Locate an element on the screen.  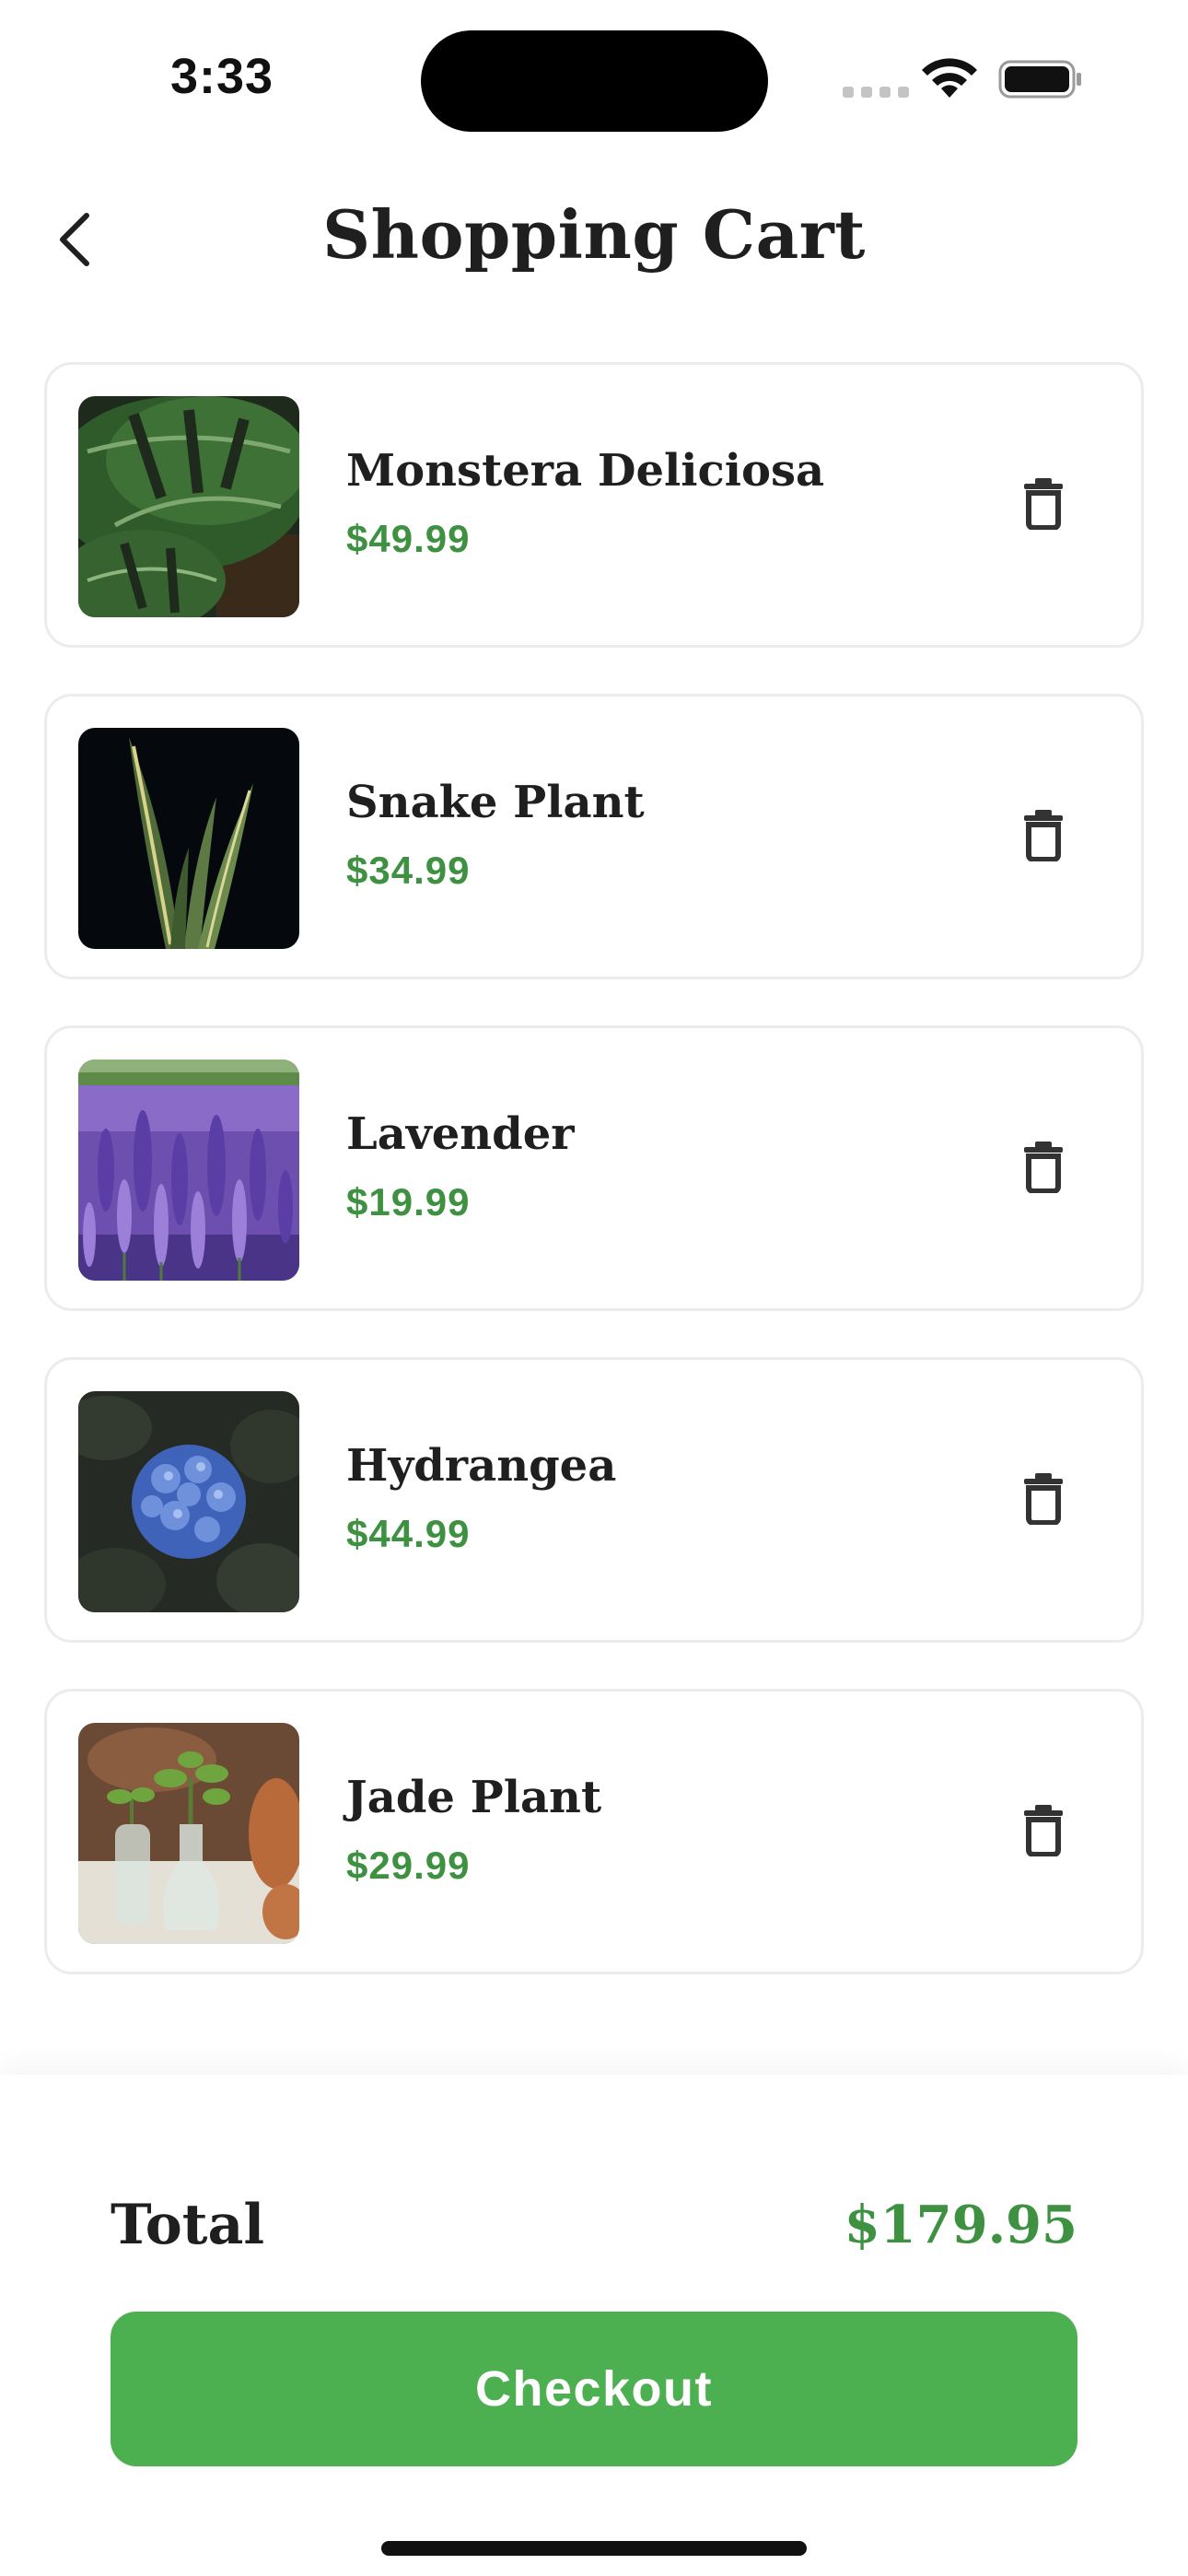
product-image-jade-plant is located at coordinates (189, 1833).